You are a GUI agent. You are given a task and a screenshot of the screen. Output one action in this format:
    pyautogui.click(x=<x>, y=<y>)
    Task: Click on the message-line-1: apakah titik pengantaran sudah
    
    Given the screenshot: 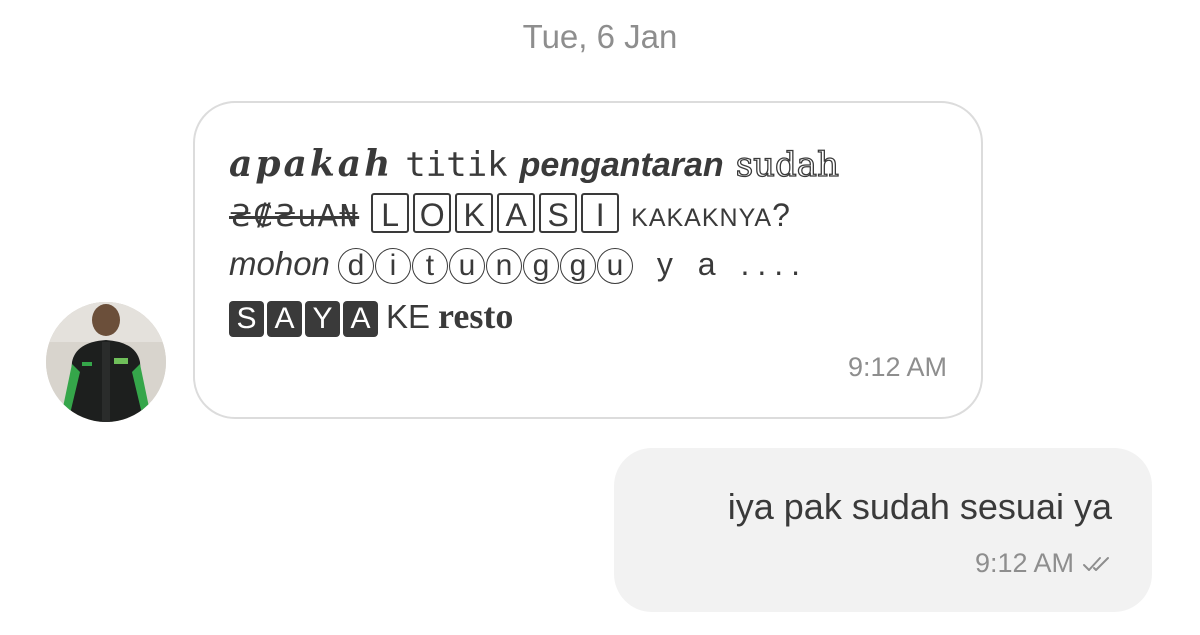 What is the action you would take?
    pyautogui.click(x=534, y=164)
    